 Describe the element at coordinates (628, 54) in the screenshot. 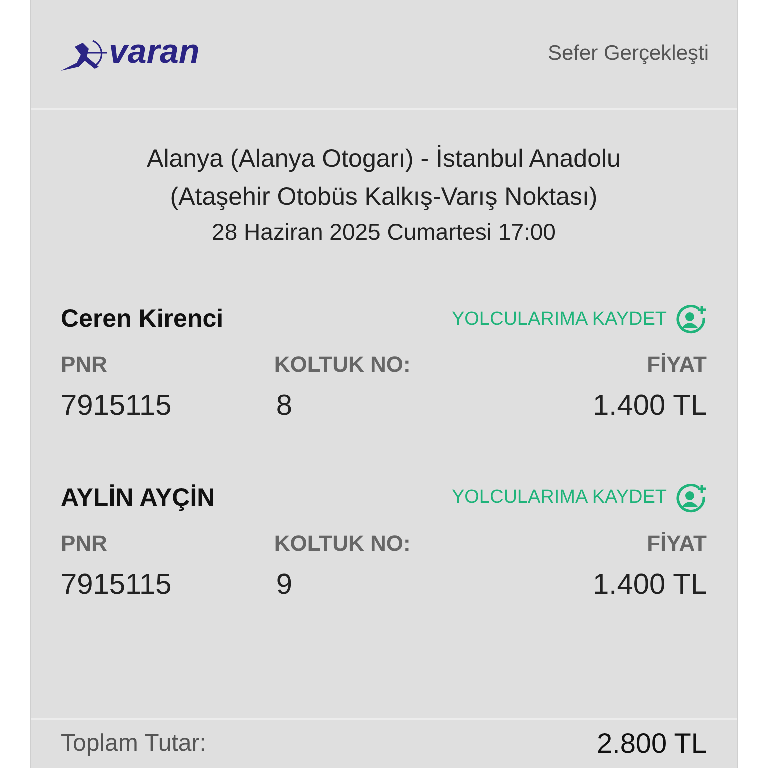

I see `trip-status: Sefer Gerçekleşti` at that location.